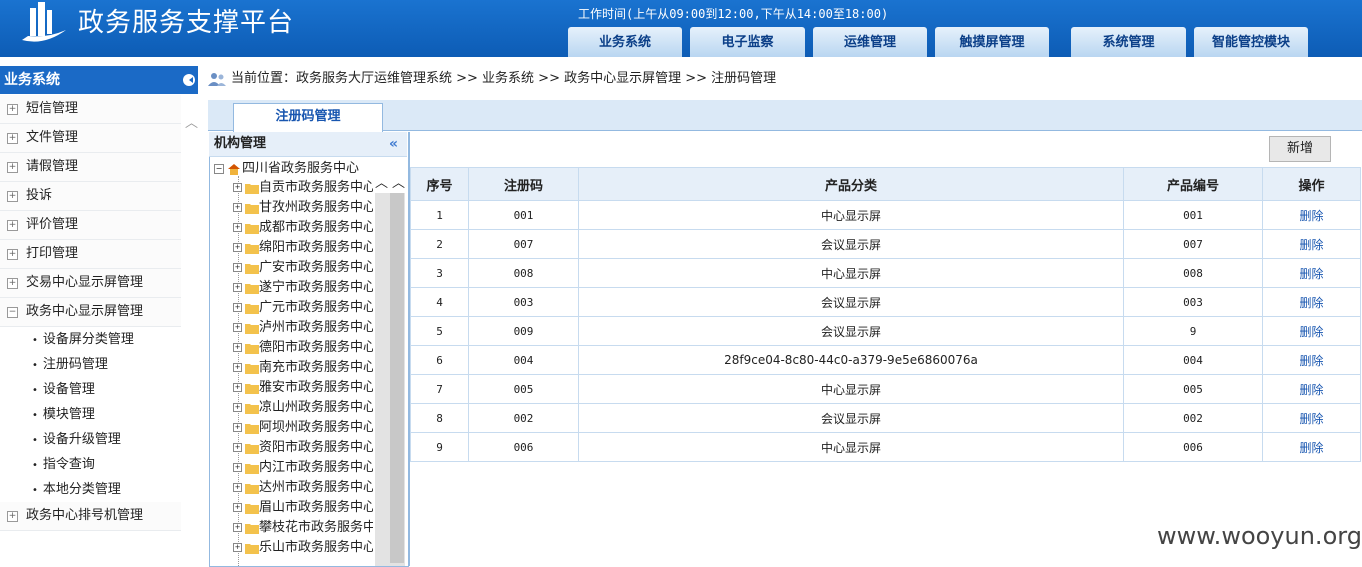  Describe the element at coordinates (303, 448) in the screenshot. I see `tree-node: + 资阳市政务服务中心` at that location.